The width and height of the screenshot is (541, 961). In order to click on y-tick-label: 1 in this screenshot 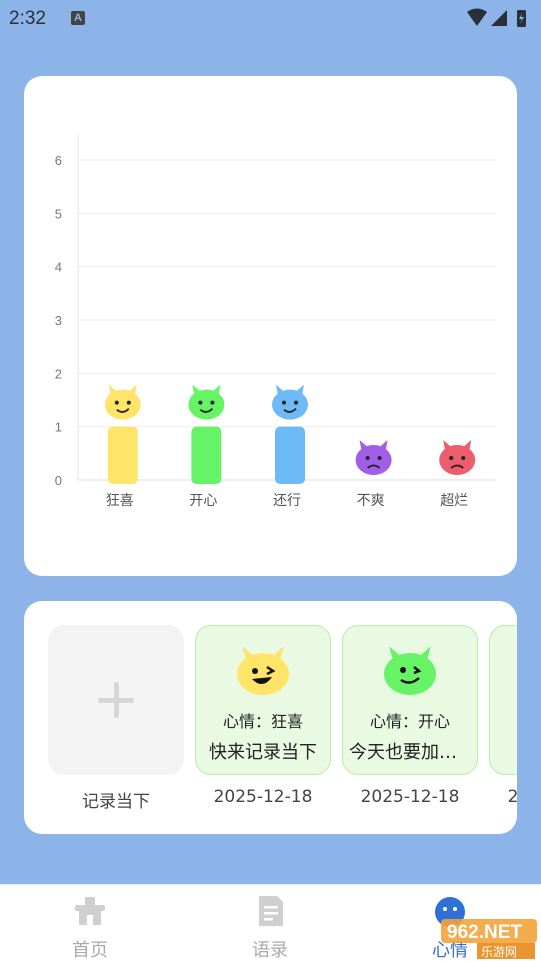, I will do `click(58, 427)`.